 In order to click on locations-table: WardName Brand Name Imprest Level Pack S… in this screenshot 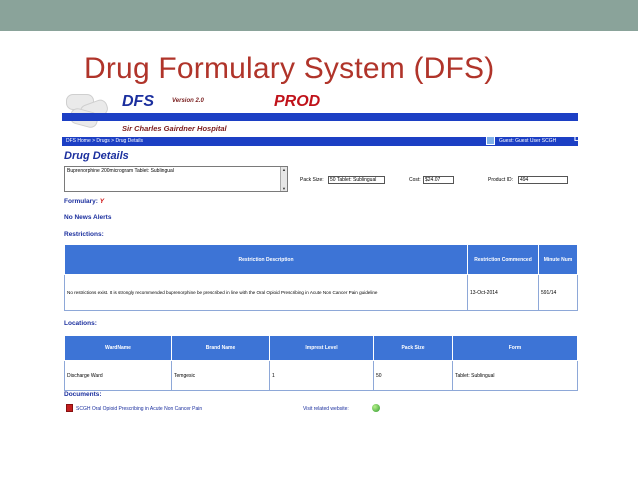, I will do `click(321, 363)`.